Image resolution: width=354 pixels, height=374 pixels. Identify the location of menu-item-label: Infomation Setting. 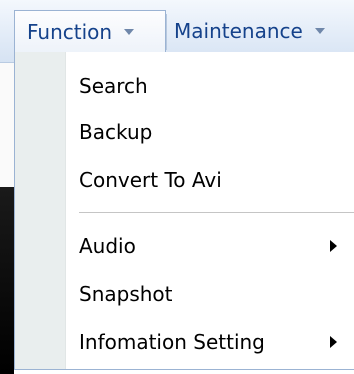
(172, 342).